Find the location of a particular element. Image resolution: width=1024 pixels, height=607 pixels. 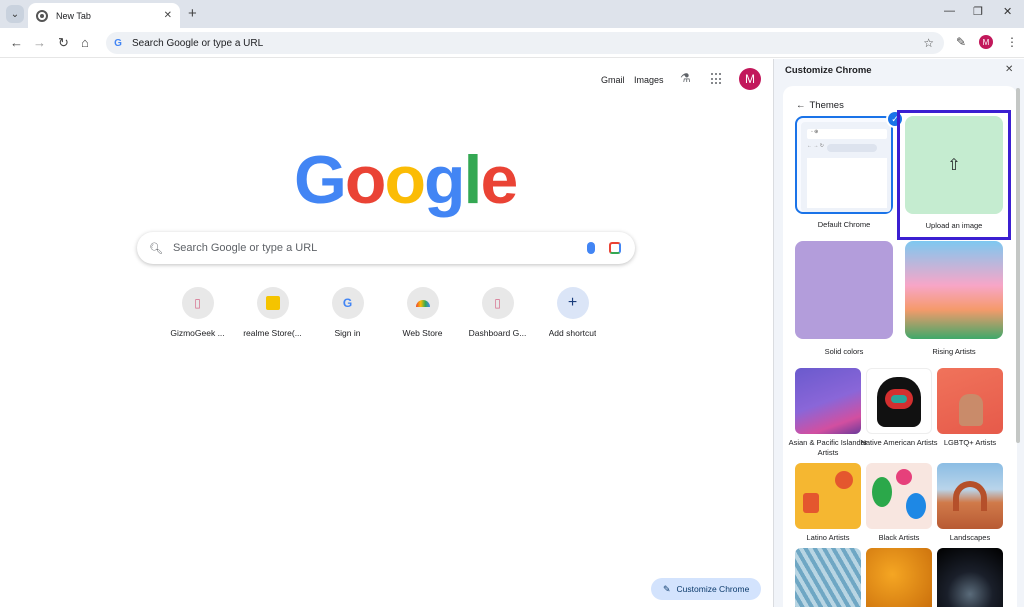

theme-landscapes is located at coordinates (970, 496).